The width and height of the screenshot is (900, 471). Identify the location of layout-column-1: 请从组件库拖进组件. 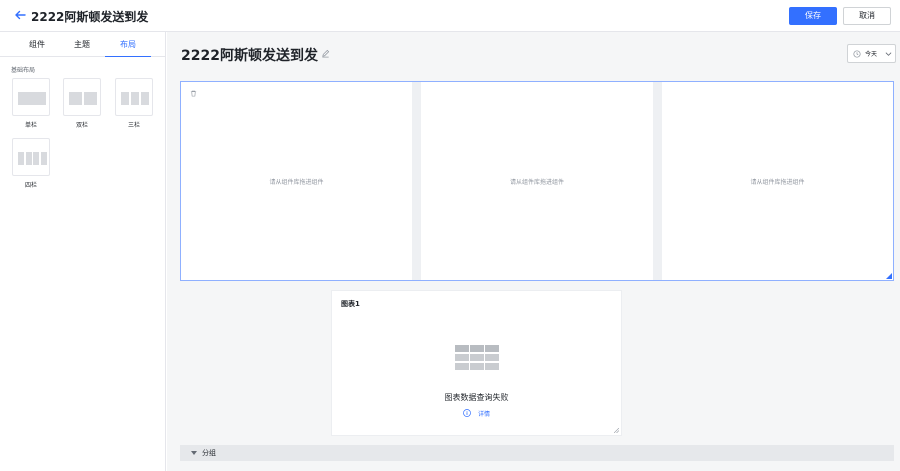
(296, 181).